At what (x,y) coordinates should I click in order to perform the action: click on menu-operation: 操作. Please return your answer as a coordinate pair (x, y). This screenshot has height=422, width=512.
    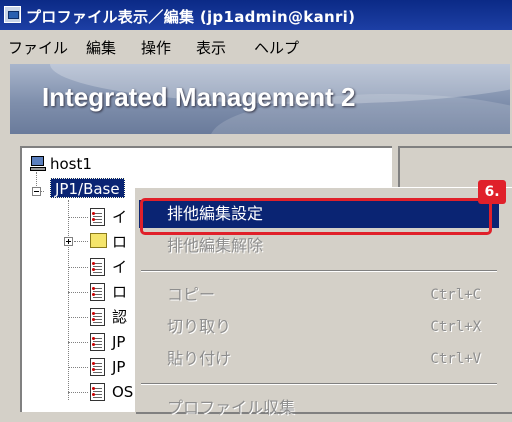
    Looking at the image, I should click on (156, 47).